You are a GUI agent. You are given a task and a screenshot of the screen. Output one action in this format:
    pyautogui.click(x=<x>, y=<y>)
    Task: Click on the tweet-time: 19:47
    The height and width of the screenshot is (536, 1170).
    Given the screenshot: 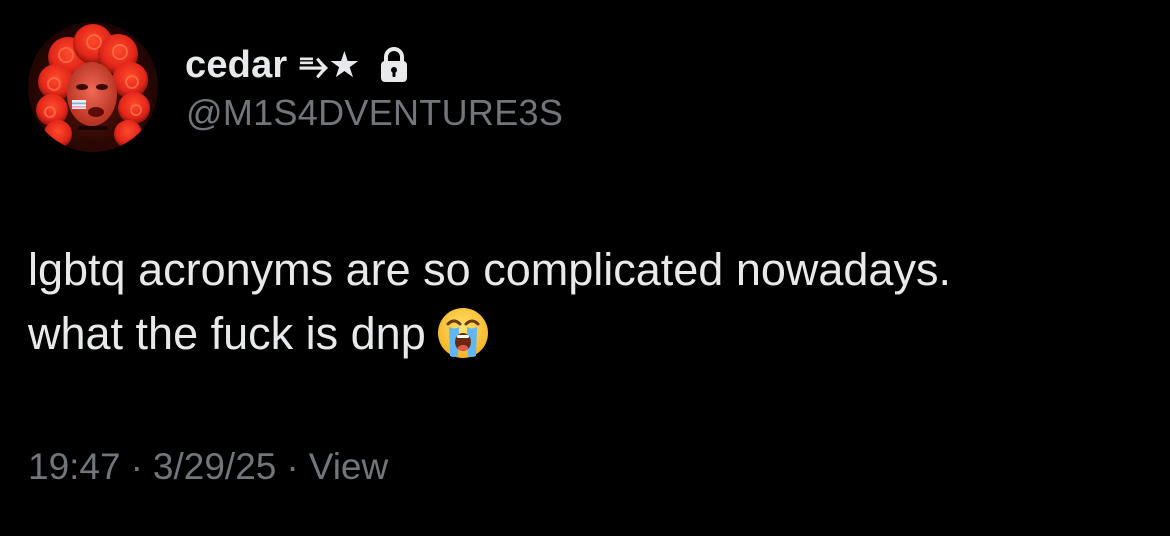 What is the action you would take?
    pyautogui.click(x=74, y=467)
    